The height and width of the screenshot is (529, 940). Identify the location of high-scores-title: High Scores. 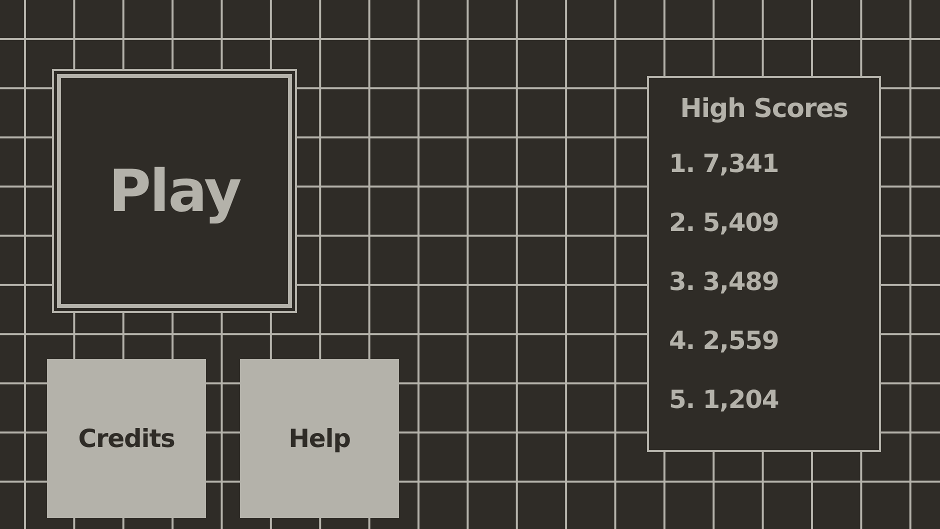
(764, 109).